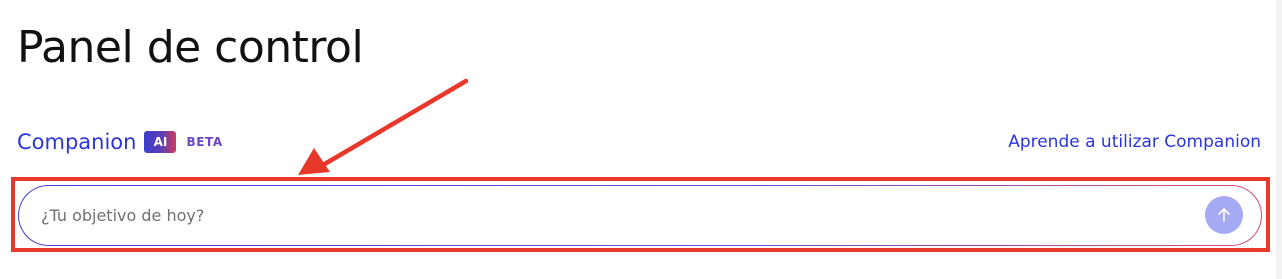 The width and height of the screenshot is (1282, 279). What do you see at coordinates (204, 142) in the screenshot?
I see `beta-label: BETA` at bounding box center [204, 142].